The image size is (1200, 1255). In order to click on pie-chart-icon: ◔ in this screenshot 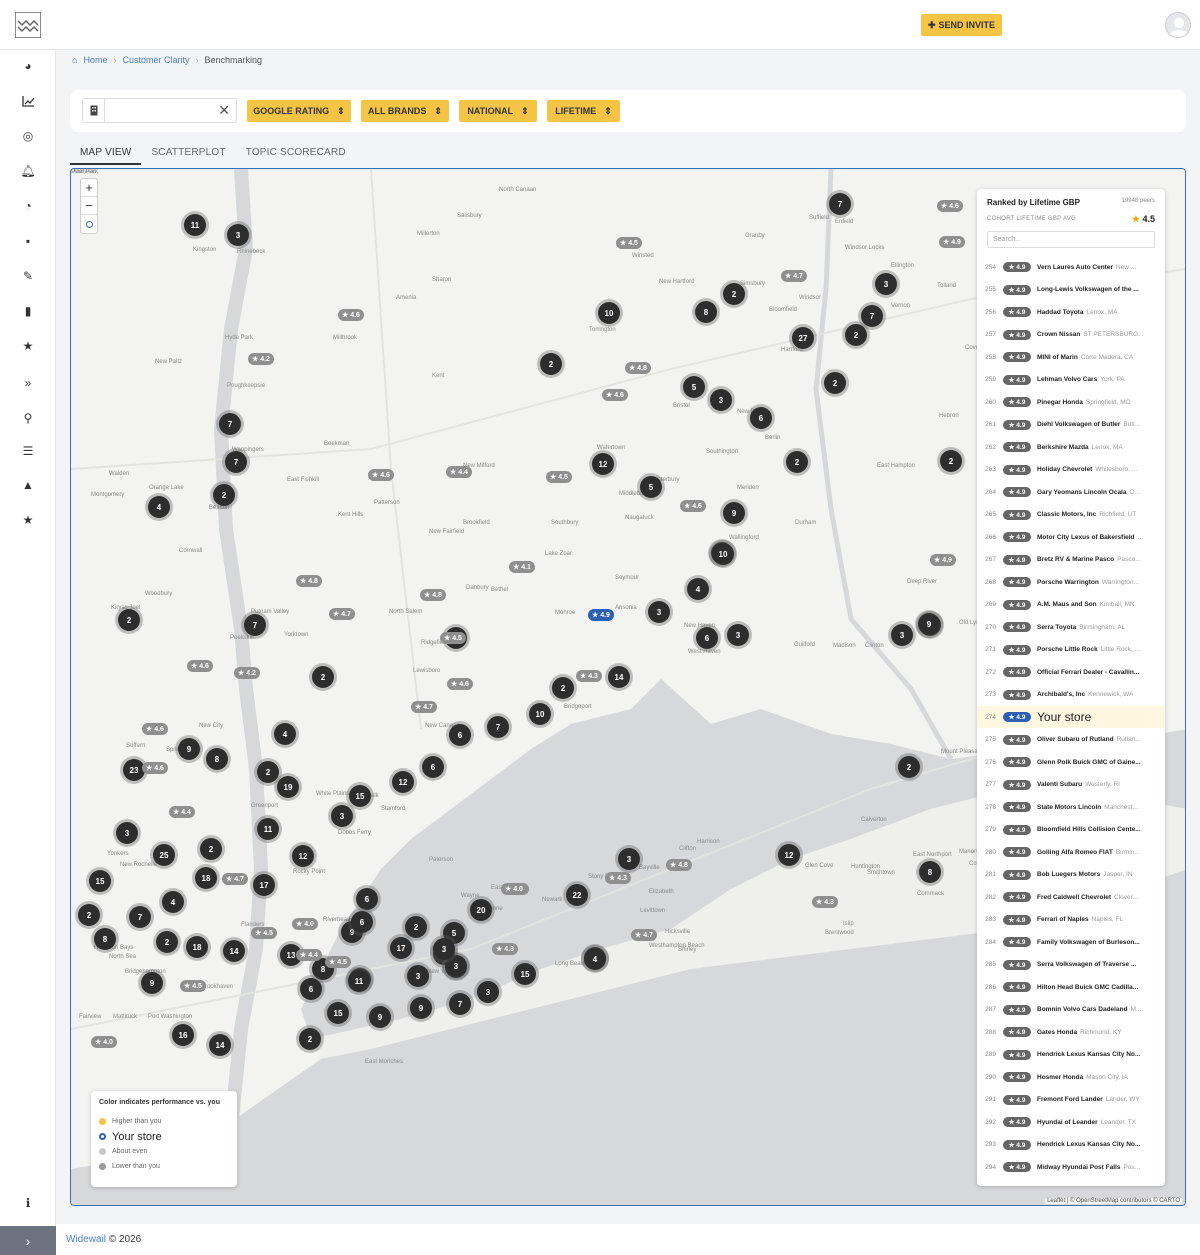, I will do `click(28, 206)`.